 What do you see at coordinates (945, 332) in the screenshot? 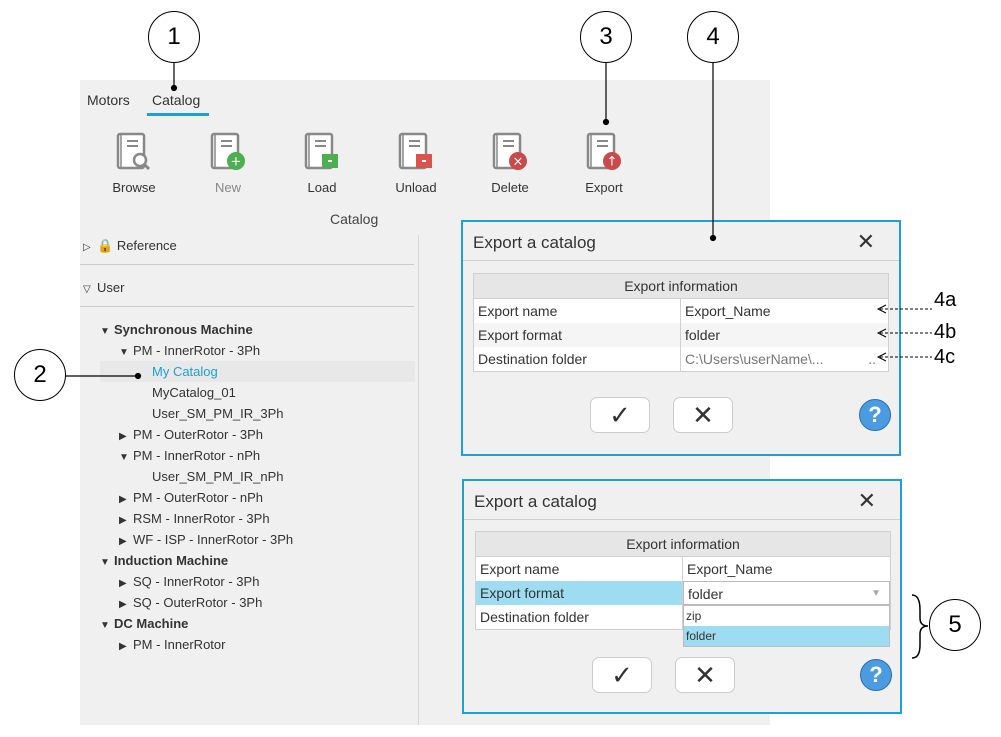
I see `annotation-4b: 4b` at bounding box center [945, 332].